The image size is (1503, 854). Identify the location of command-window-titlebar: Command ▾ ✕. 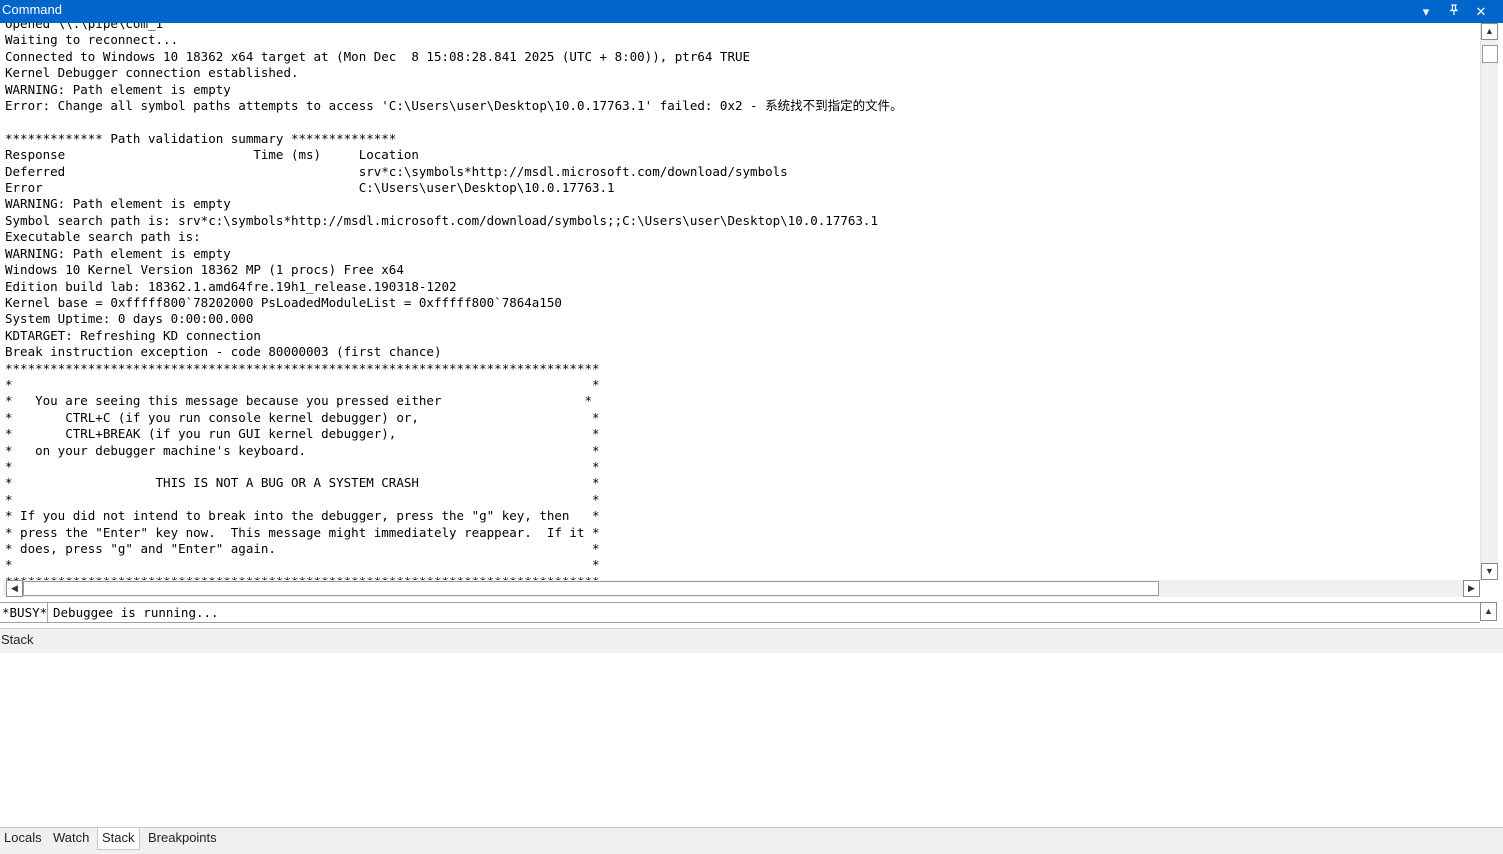
(751, 11).